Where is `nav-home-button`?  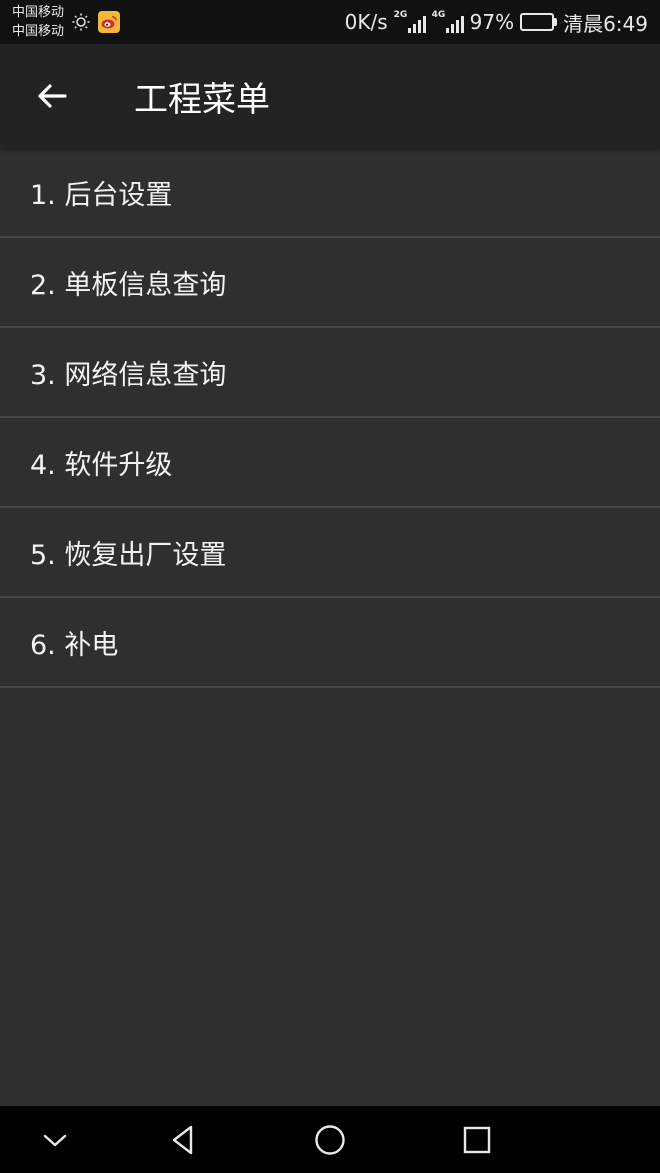 nav-home-button is located at coordinates (330, 1139).